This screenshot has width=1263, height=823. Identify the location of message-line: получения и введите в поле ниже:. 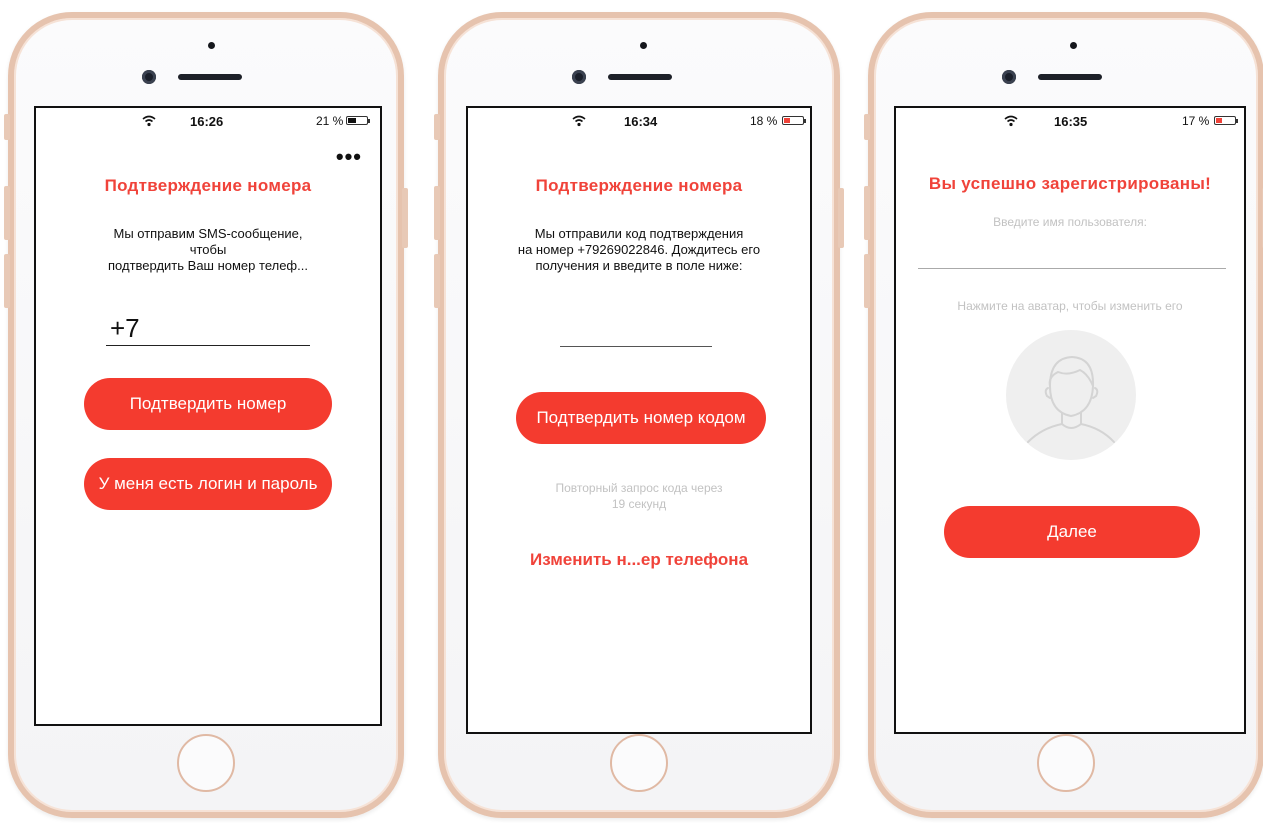
(639, 265).